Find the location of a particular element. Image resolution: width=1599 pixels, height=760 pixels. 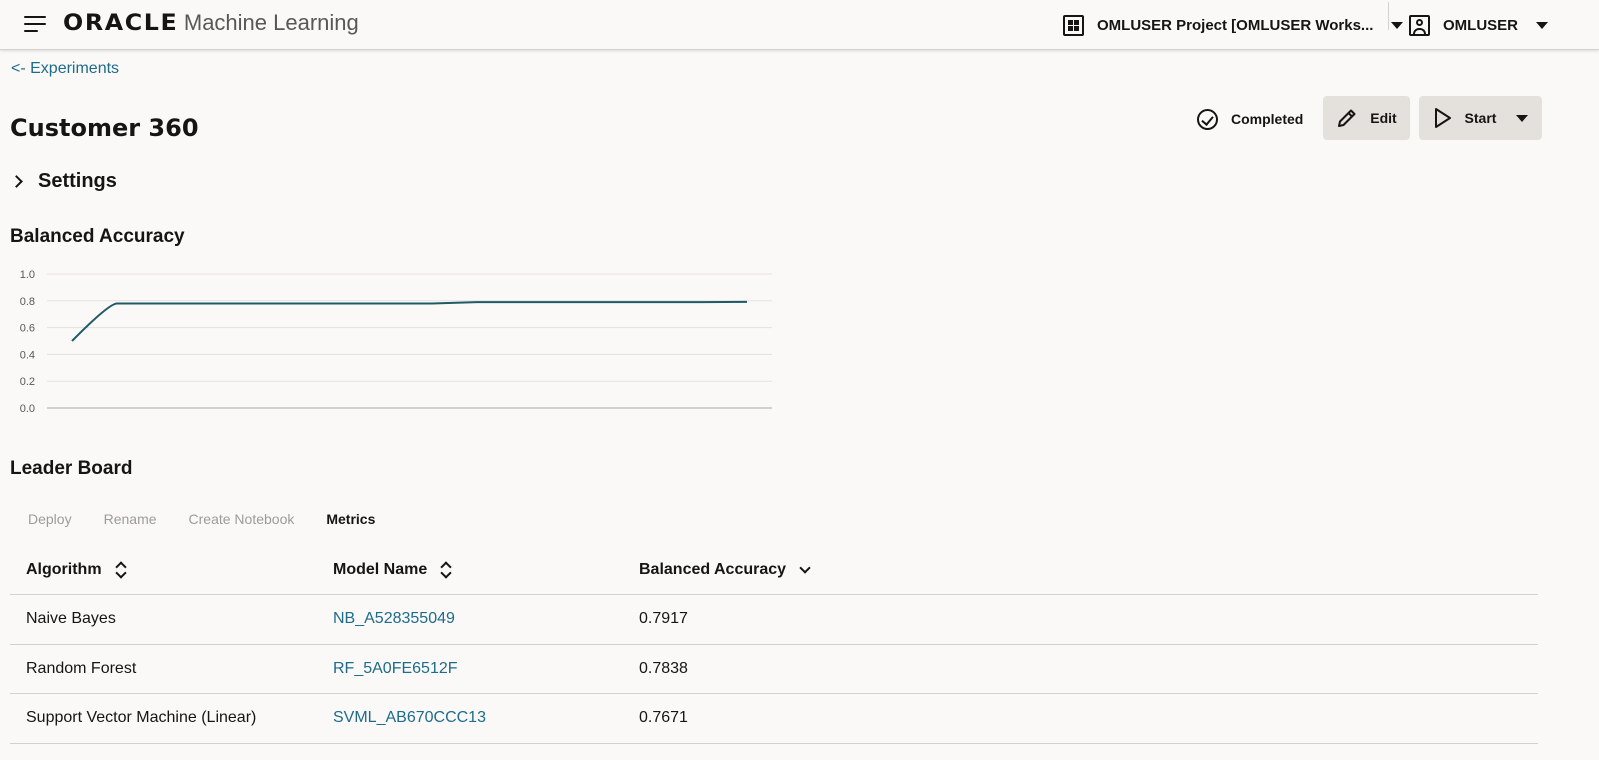

user-menu: OMLUSER is located at coordinates (1478, 25).